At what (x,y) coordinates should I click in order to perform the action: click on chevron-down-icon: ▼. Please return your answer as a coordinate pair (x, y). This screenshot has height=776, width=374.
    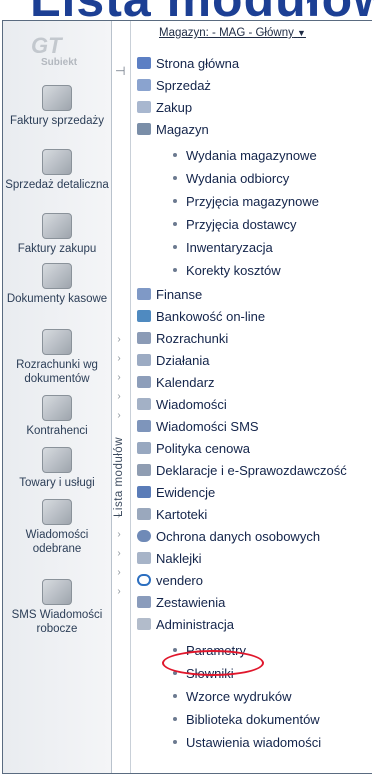
    Looking at the image, I should click on (301, 33).